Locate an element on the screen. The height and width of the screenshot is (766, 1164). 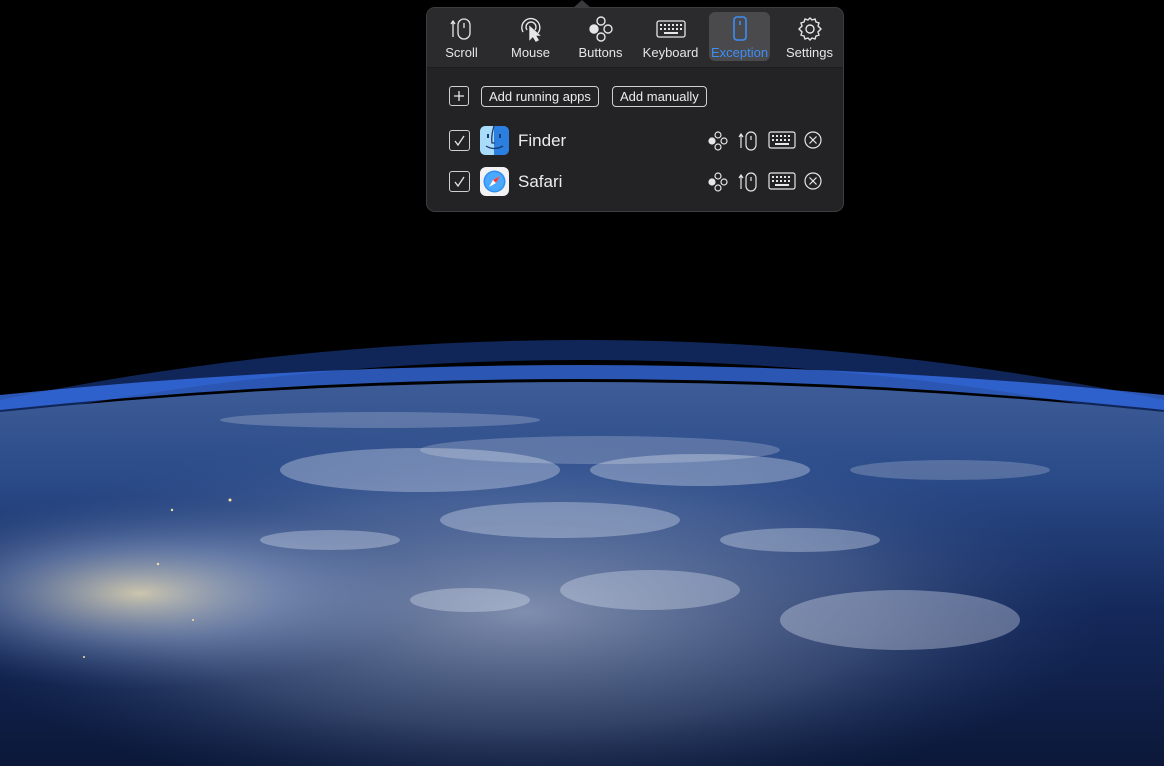
tab-scroll-label: Scroll is located at coordinates (461, 52).